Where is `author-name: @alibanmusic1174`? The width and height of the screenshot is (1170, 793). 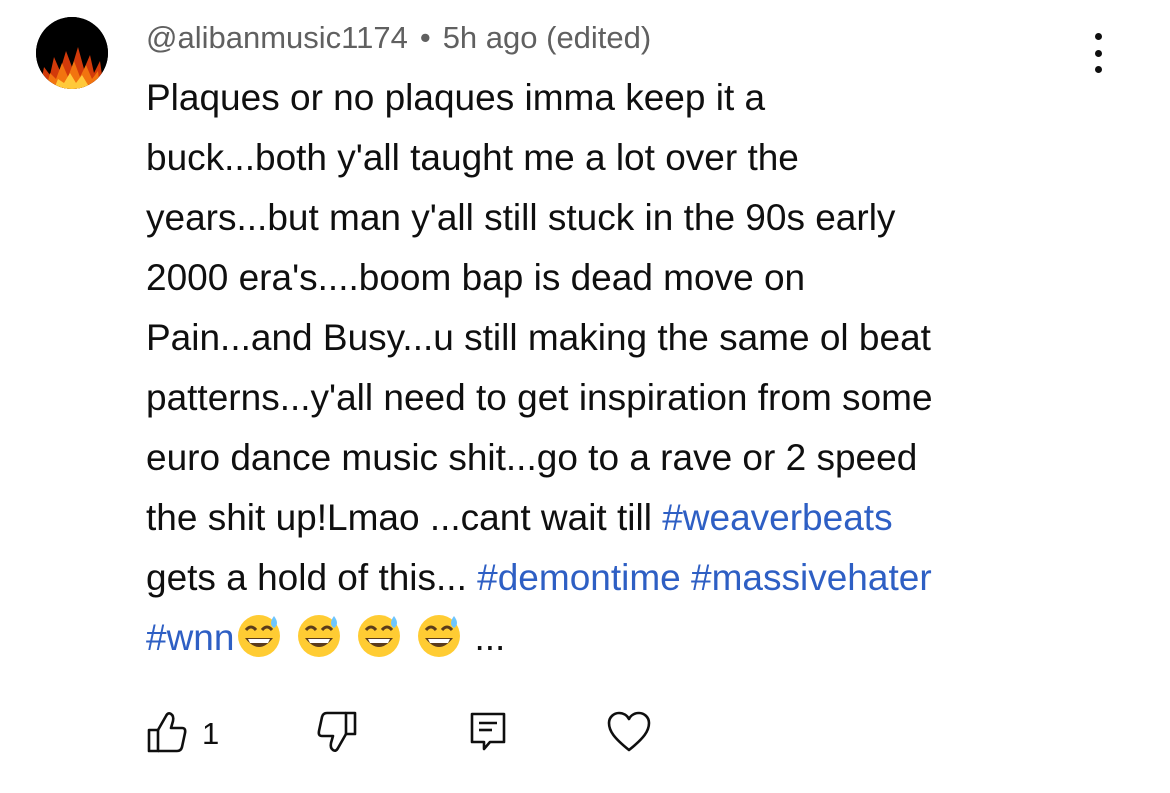 author-name: @alibanmusic1174 is located at coordinates (277, 37).